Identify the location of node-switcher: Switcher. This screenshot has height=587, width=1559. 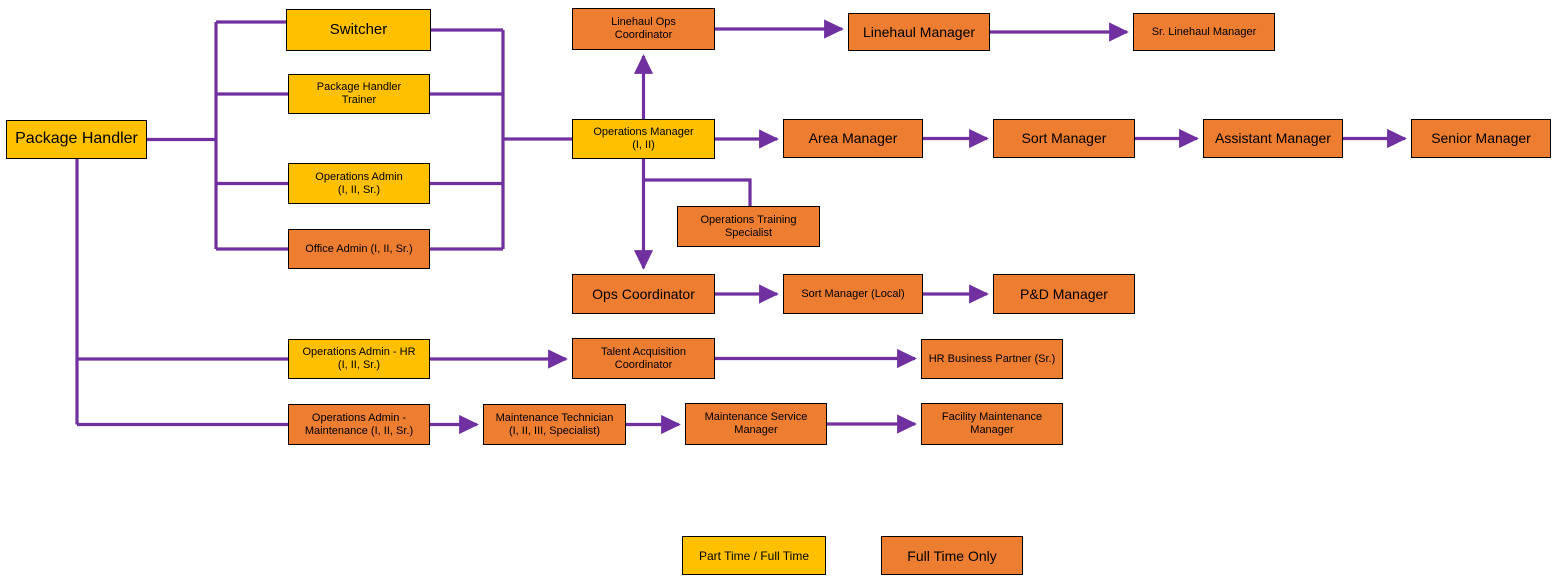
(358, 30).